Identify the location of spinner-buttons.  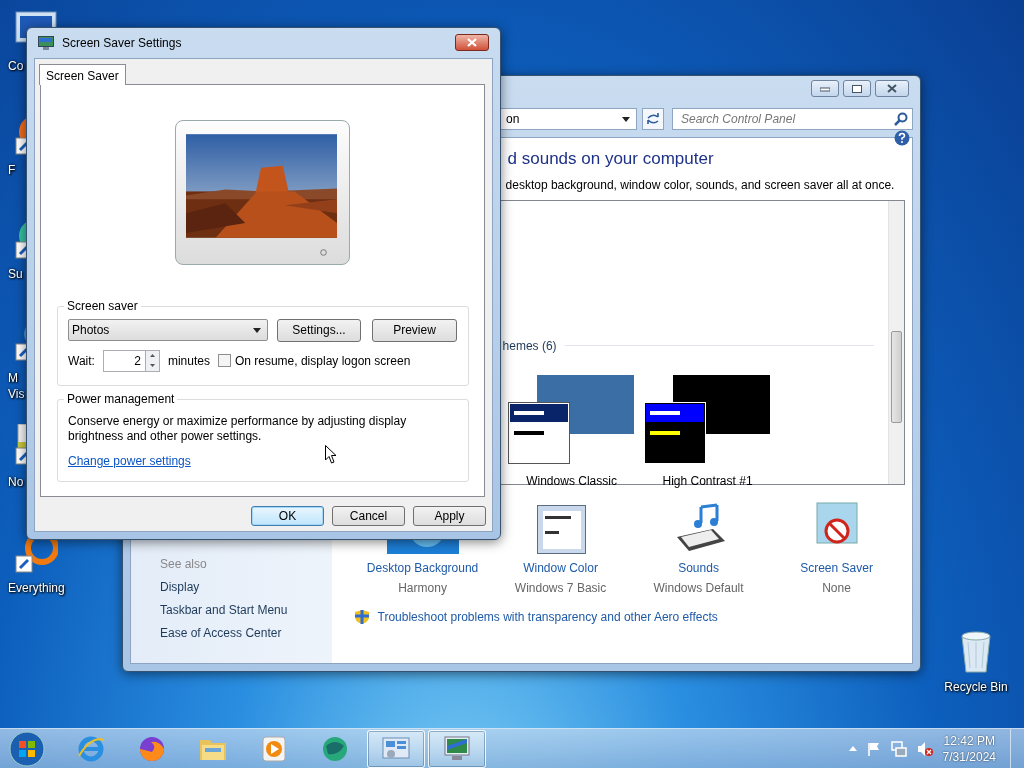
(152, 360).